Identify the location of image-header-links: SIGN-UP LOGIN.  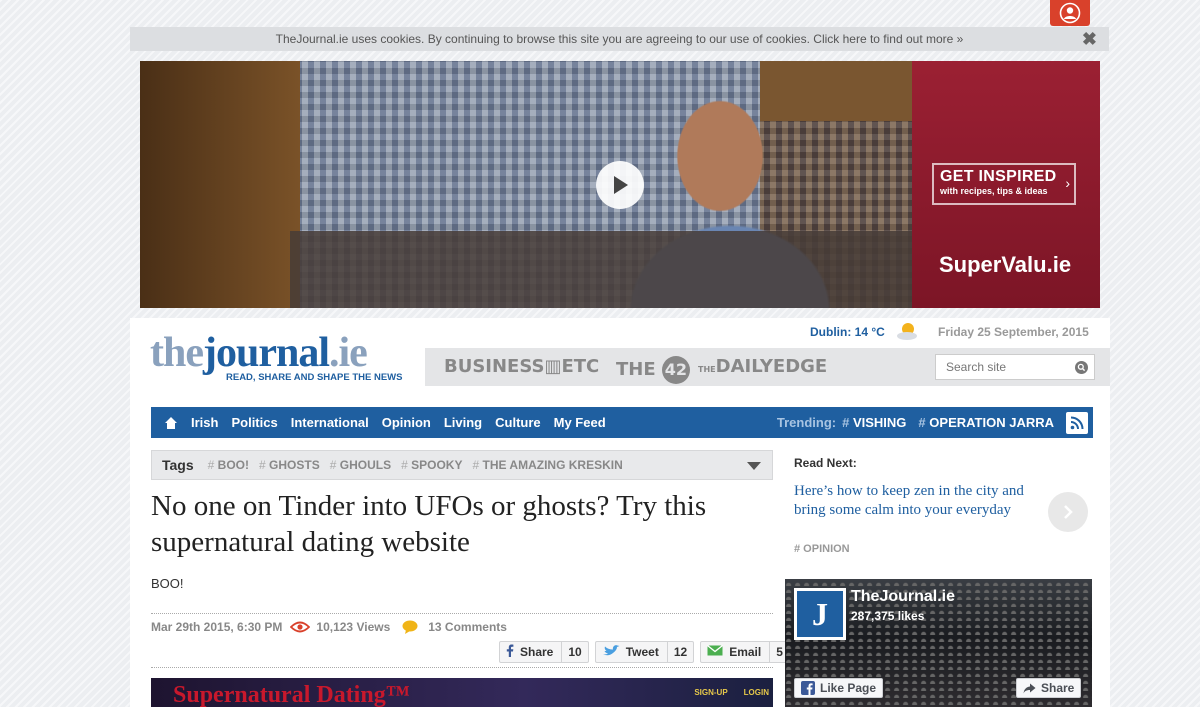
(731, 692).